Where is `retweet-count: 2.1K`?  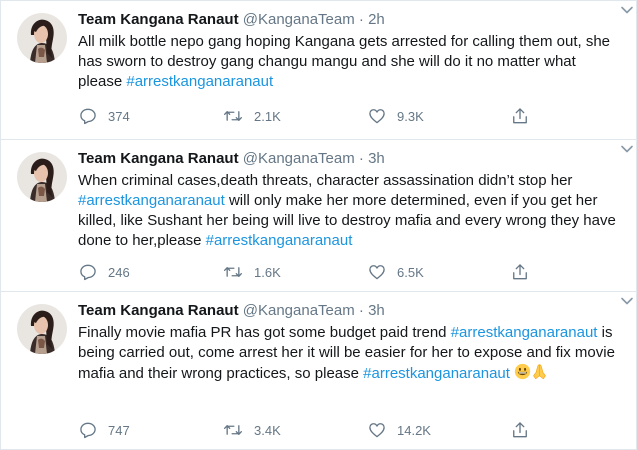
retweet-count: 2.1K is located at coordinates (267, 116).